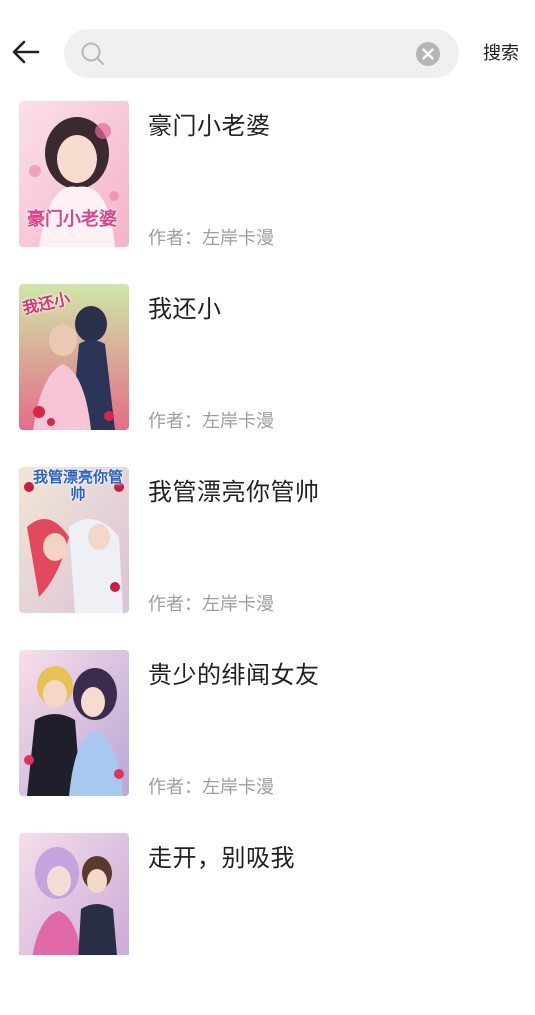 The height and width of the screenshot is (1015, 535). Describe the element at coordinates (234, 492) in the screenshot. I see `book-title: 我管漂亮你管帅` at that location.